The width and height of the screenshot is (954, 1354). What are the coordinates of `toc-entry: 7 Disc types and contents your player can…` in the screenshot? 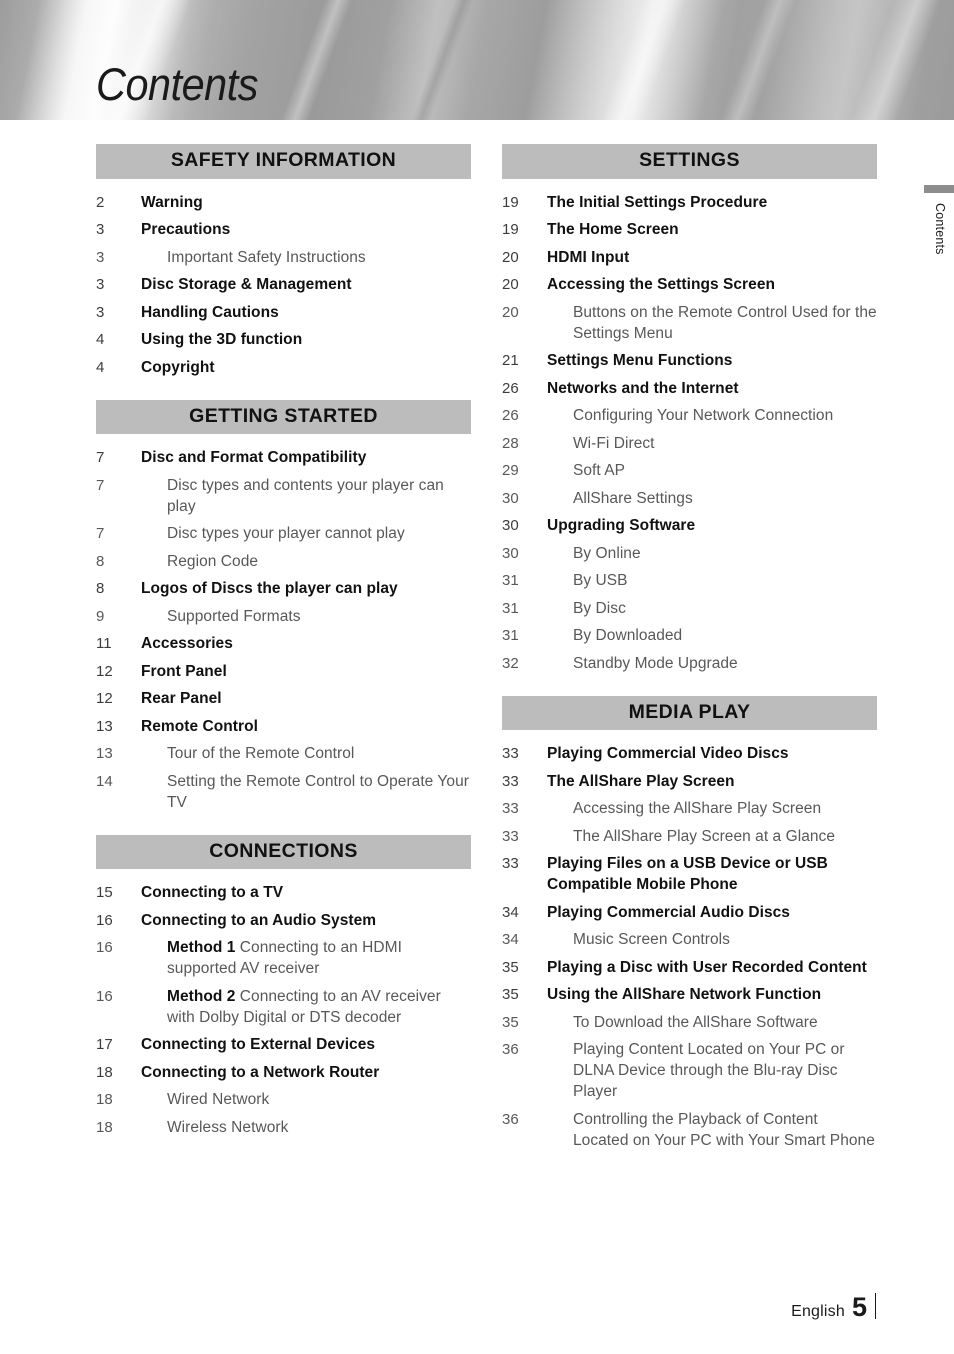 It's located at (283, 496).